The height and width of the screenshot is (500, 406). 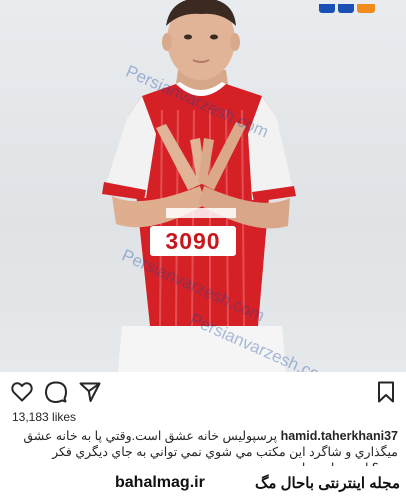 I want to click on likes-count: 13,183 likes, so click(x=44, y=417).